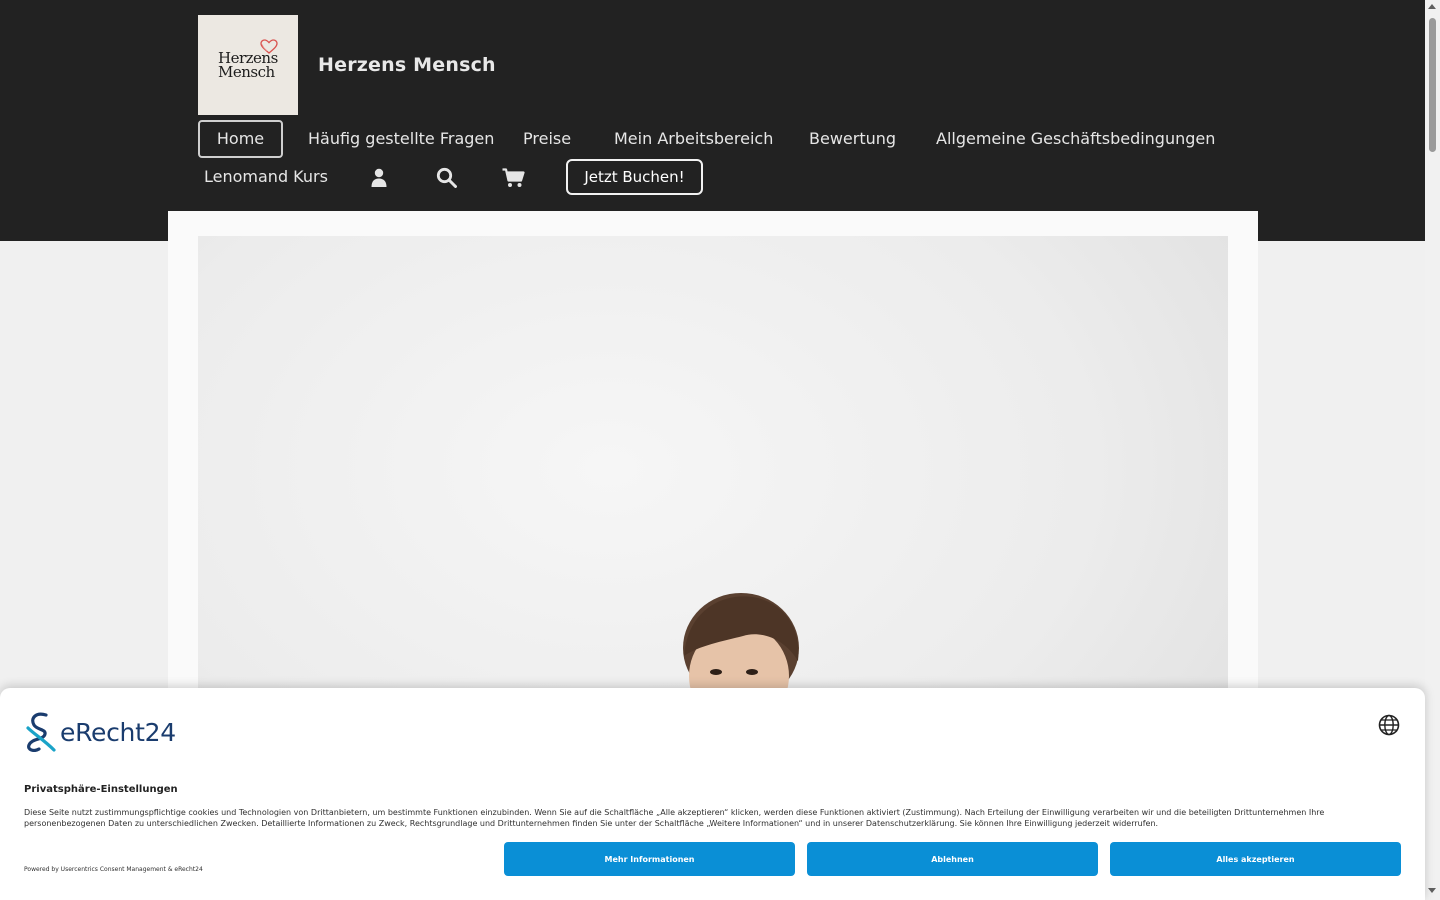  I want to click on search-icon, so click(446, 177).